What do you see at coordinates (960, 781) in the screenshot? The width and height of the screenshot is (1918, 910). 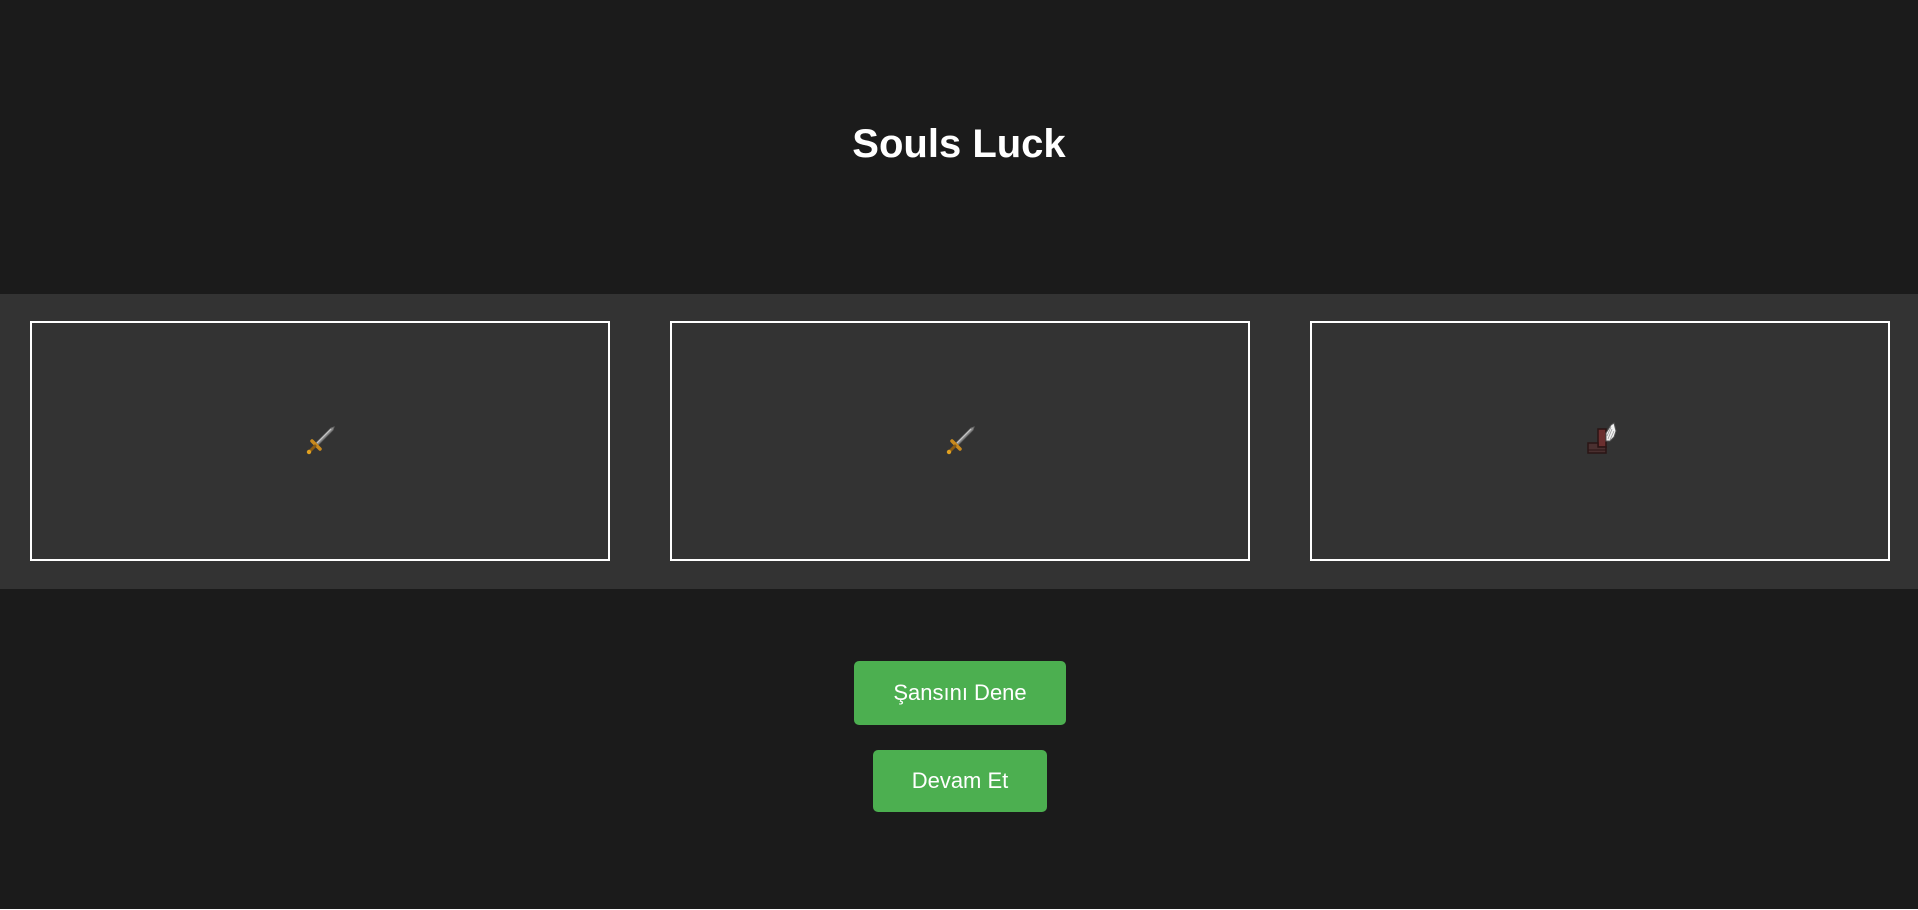 I see `continue-button: Devam Et` at bounding box center [960, 781].